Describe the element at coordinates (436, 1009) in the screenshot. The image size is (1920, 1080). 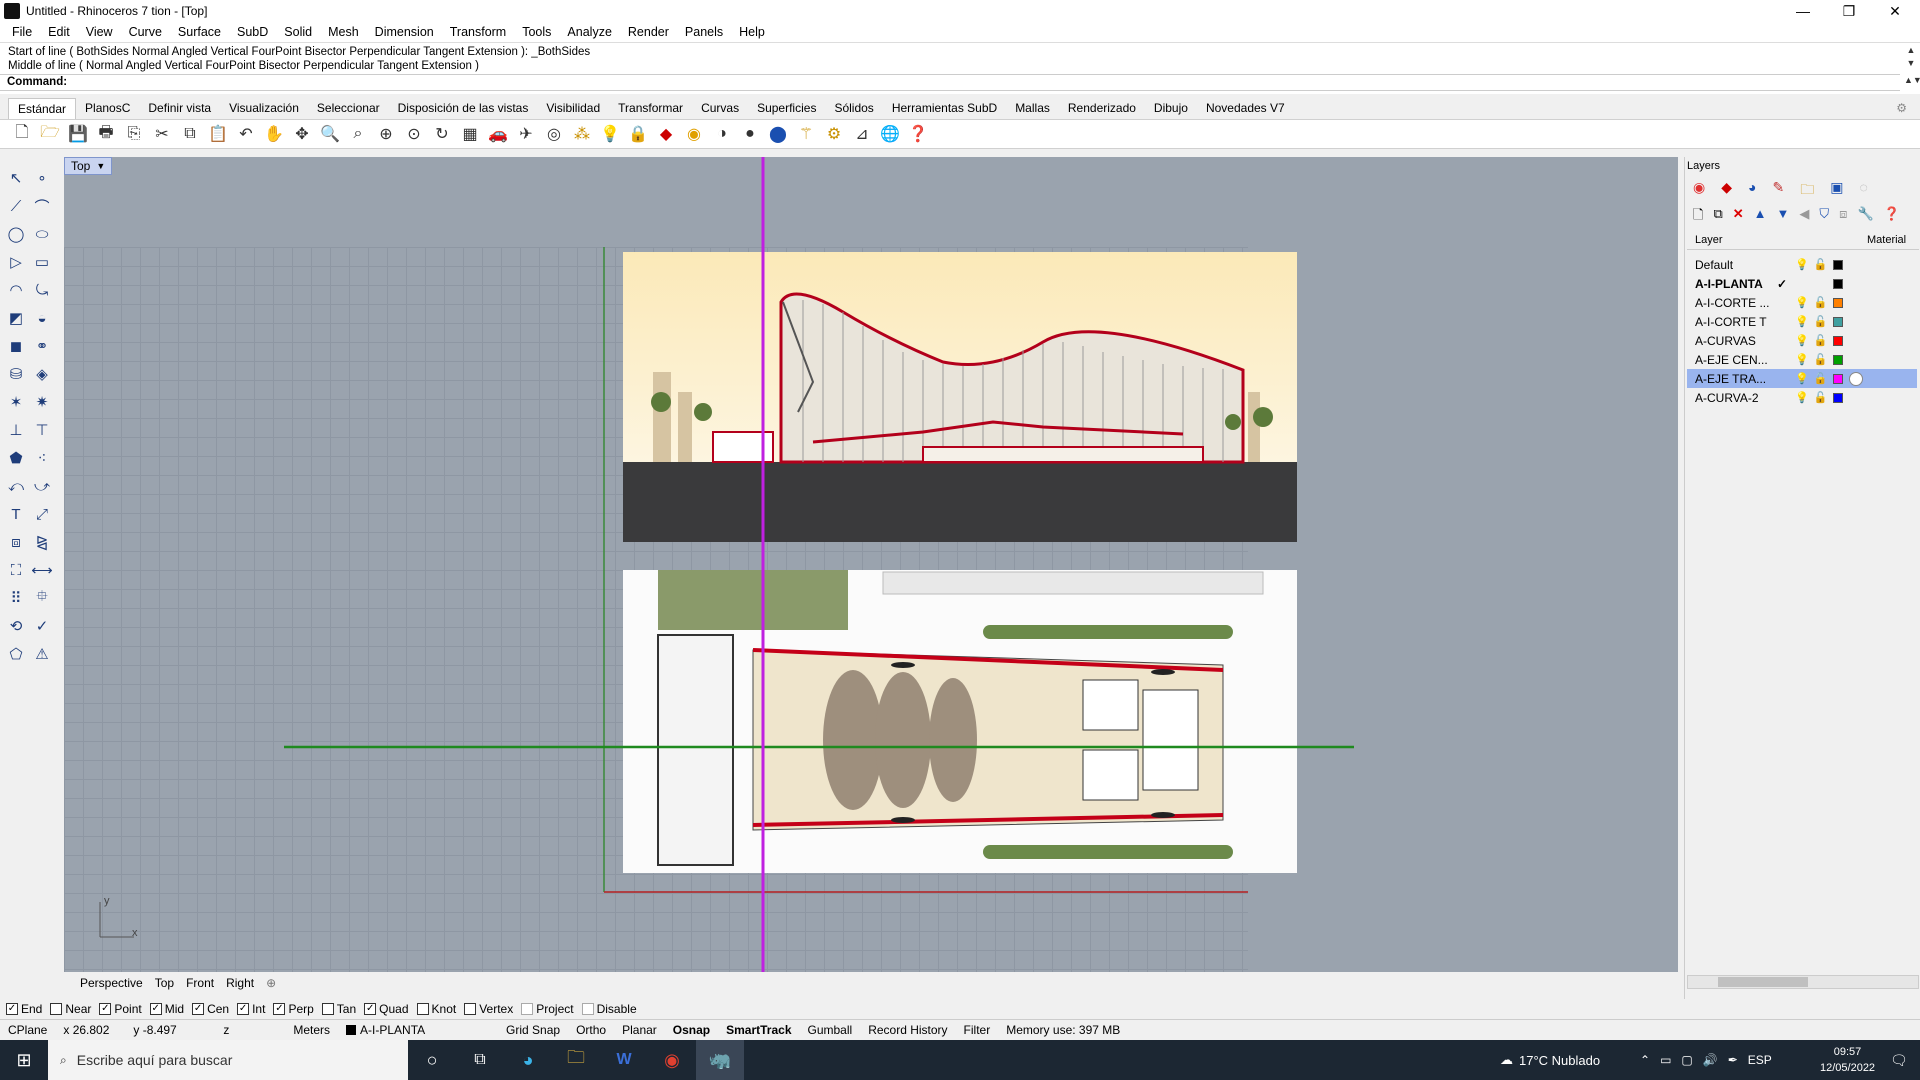
I see `osnap-knot: Knot` at that location.